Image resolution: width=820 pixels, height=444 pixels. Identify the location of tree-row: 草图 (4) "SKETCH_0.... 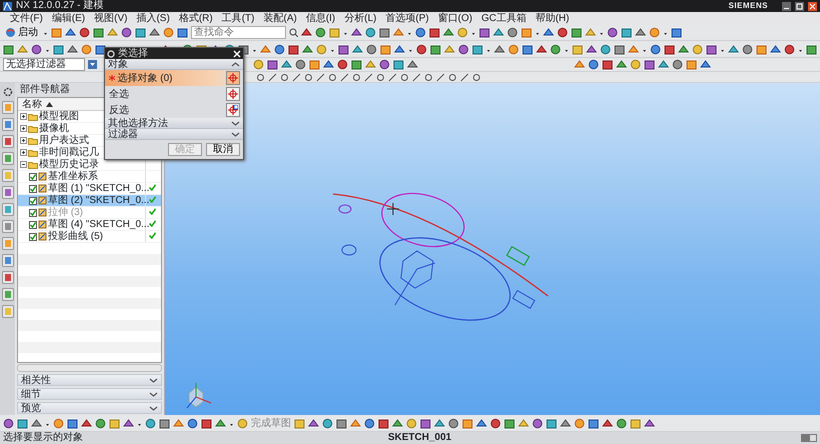
(89, 225).